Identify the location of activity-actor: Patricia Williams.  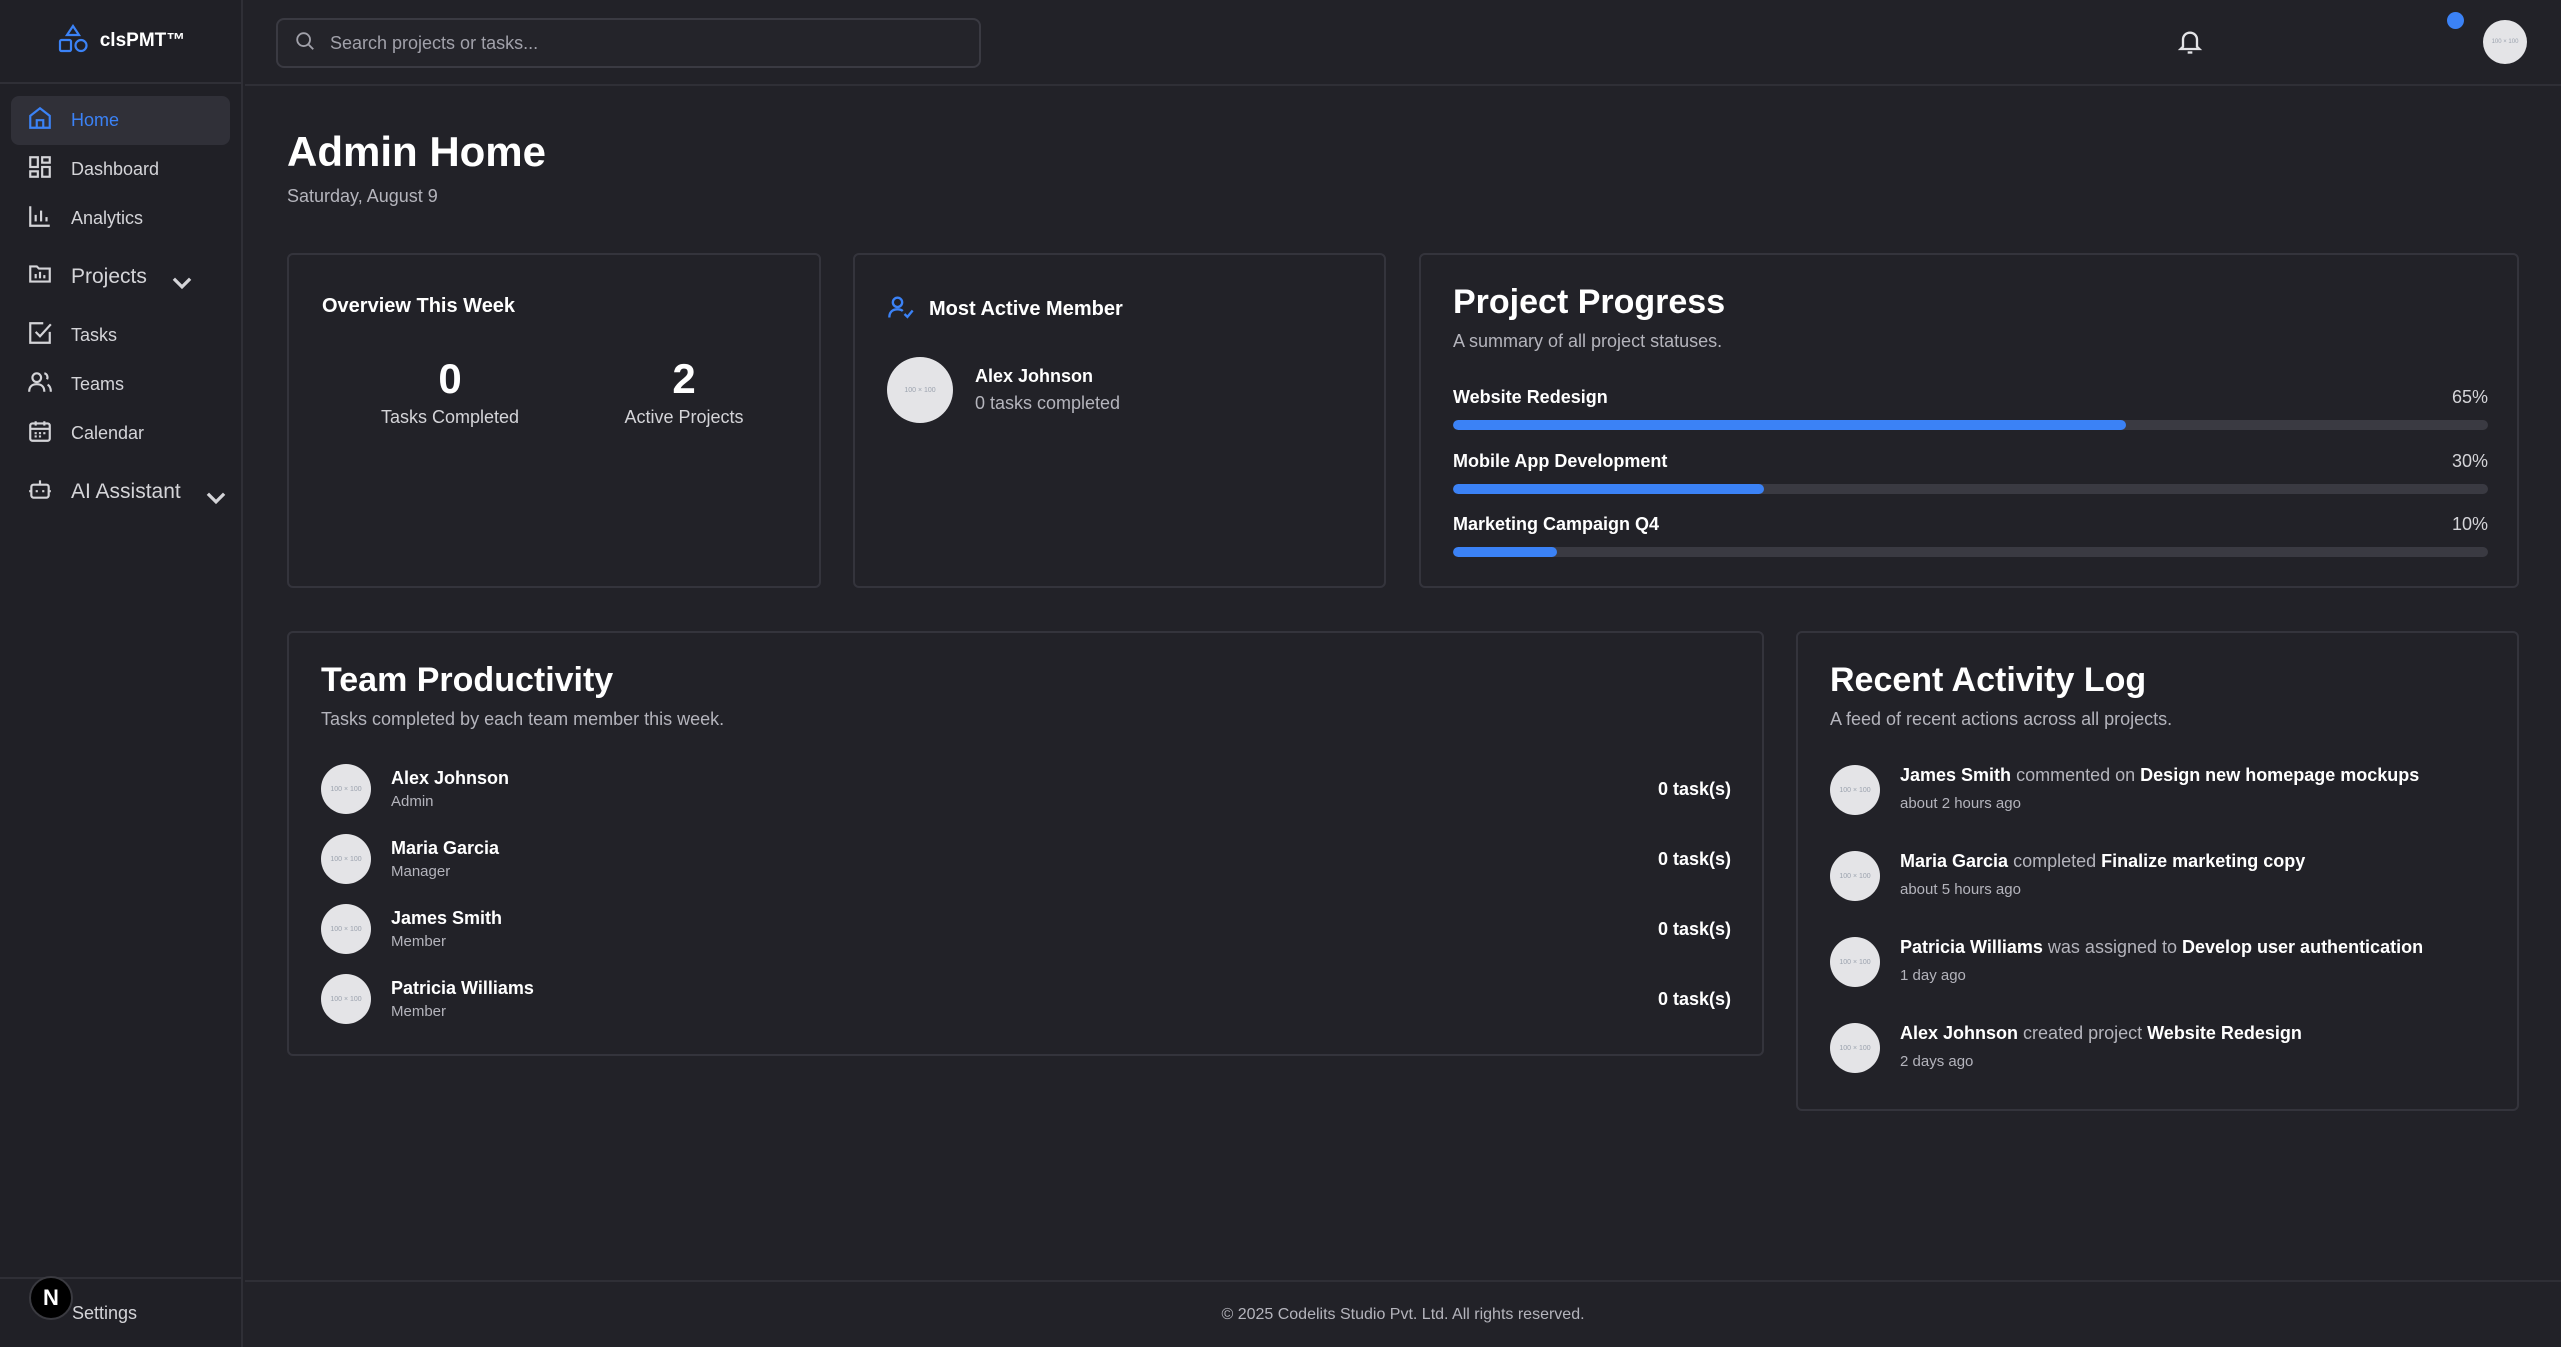
(1971, 947).